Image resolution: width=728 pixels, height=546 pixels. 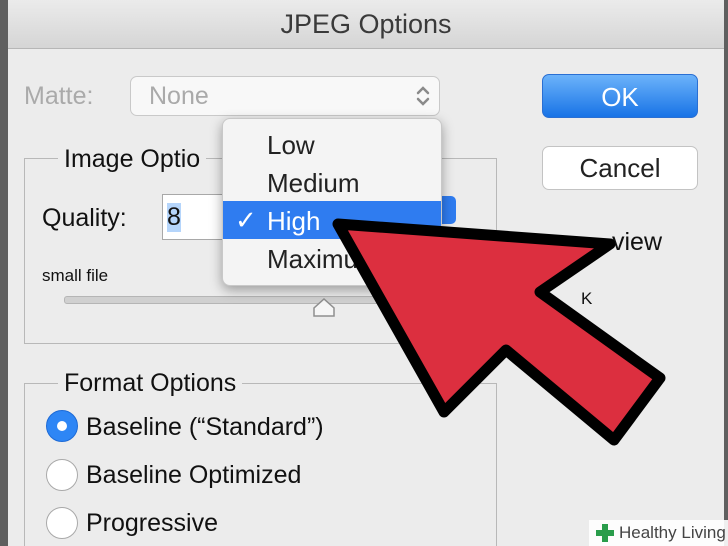 I want to click on watermark: Healthy Living, so click(x=658, y=533).